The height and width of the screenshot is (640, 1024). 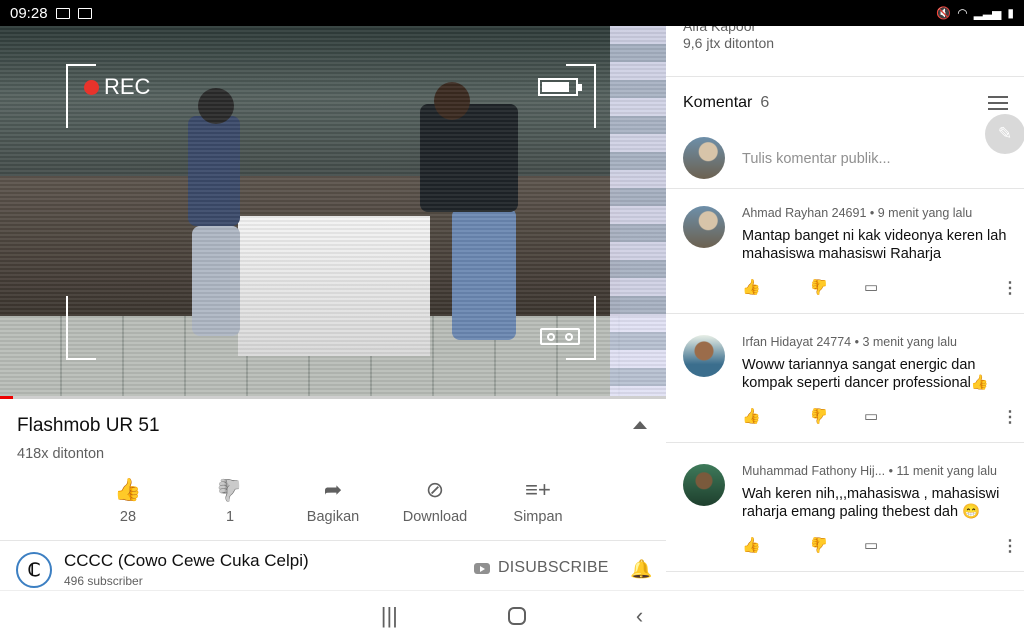 What do you see at coordinates (946, 471) in the screenshot?
I see `comment-time: 11 menit yang lalu` at bounding box center [946, 471].